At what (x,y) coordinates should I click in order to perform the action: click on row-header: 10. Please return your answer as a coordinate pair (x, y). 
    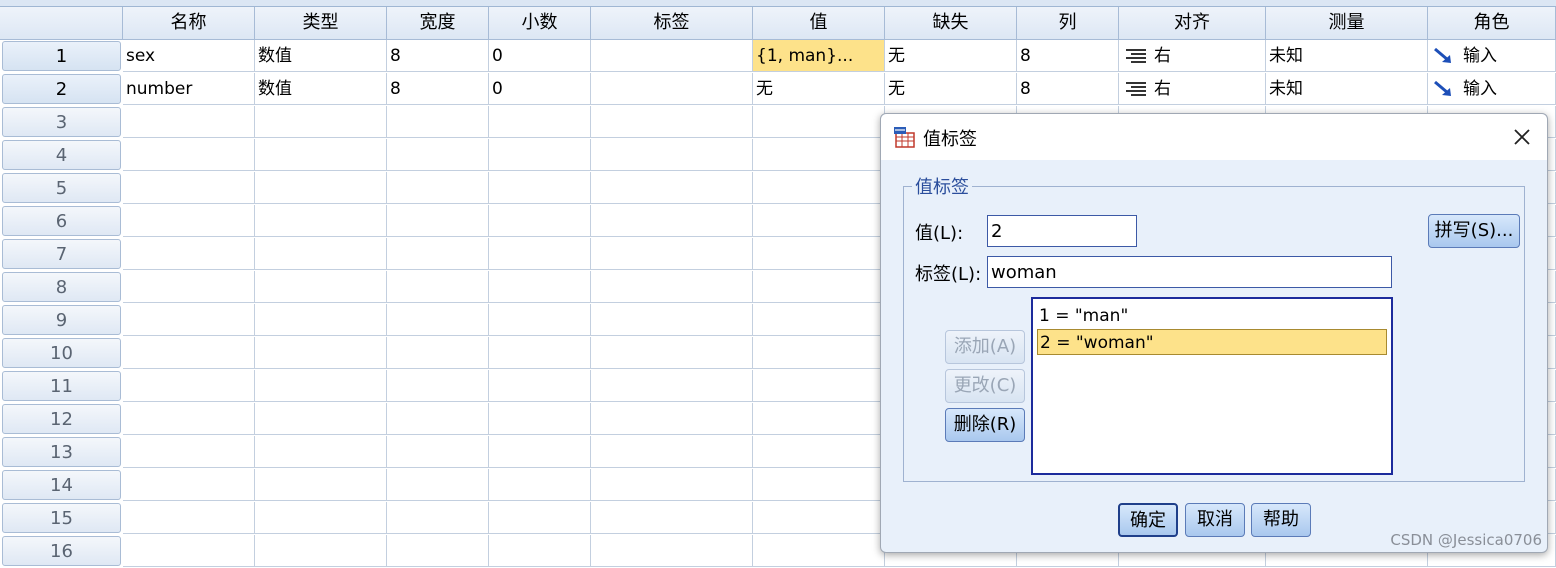
    Looking at the image, I should click on (61, 353).